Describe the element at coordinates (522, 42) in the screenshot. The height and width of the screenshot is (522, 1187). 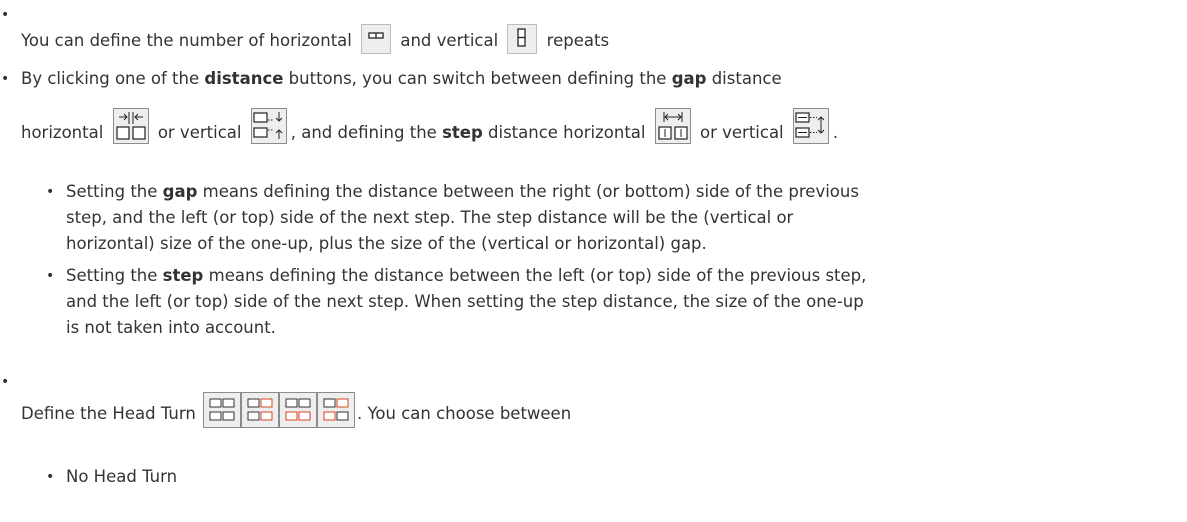
I see `vertical-repeat-icon` at that location.